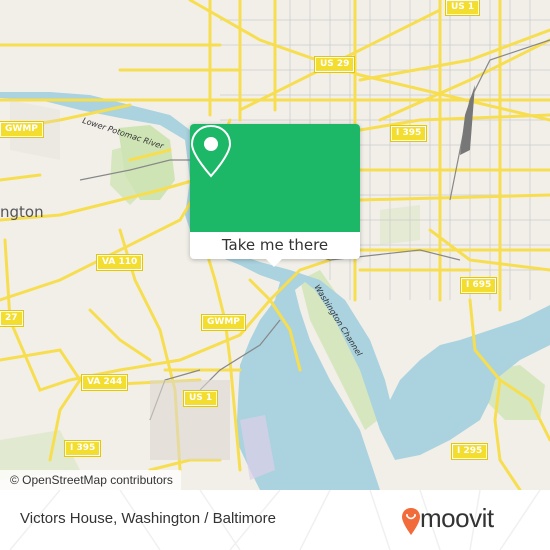  What do you see at coordinates (104, 382) in the screenshot?
I see `route-shield-va-244: VA 244` at bounding box center [104, 382].